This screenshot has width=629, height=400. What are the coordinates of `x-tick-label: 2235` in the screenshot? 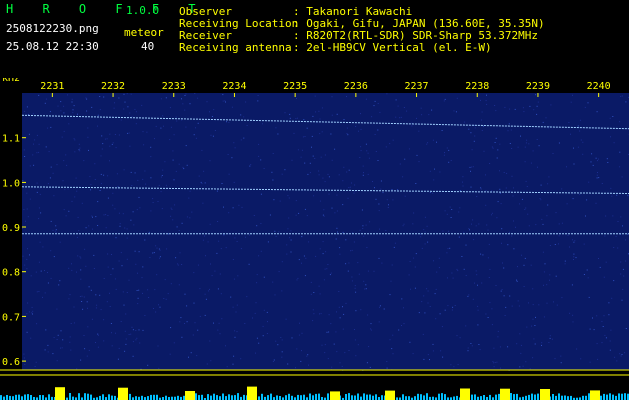 It's located at (295, 86).